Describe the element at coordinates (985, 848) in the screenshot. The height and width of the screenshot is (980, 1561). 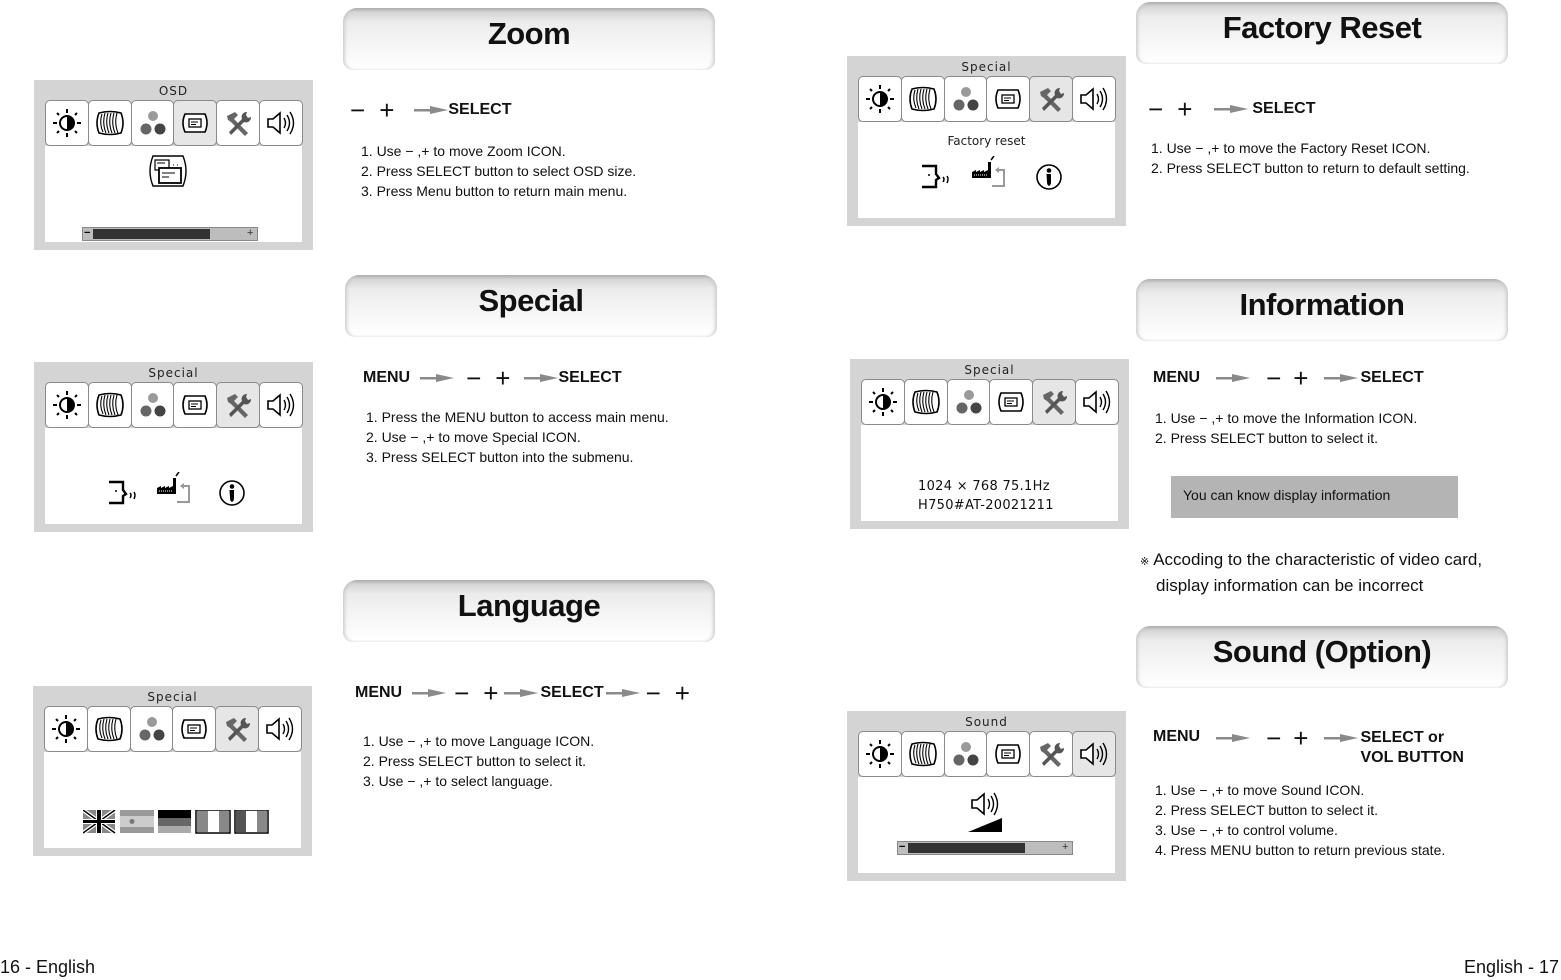
I see `volume-slider: − +` at that location.